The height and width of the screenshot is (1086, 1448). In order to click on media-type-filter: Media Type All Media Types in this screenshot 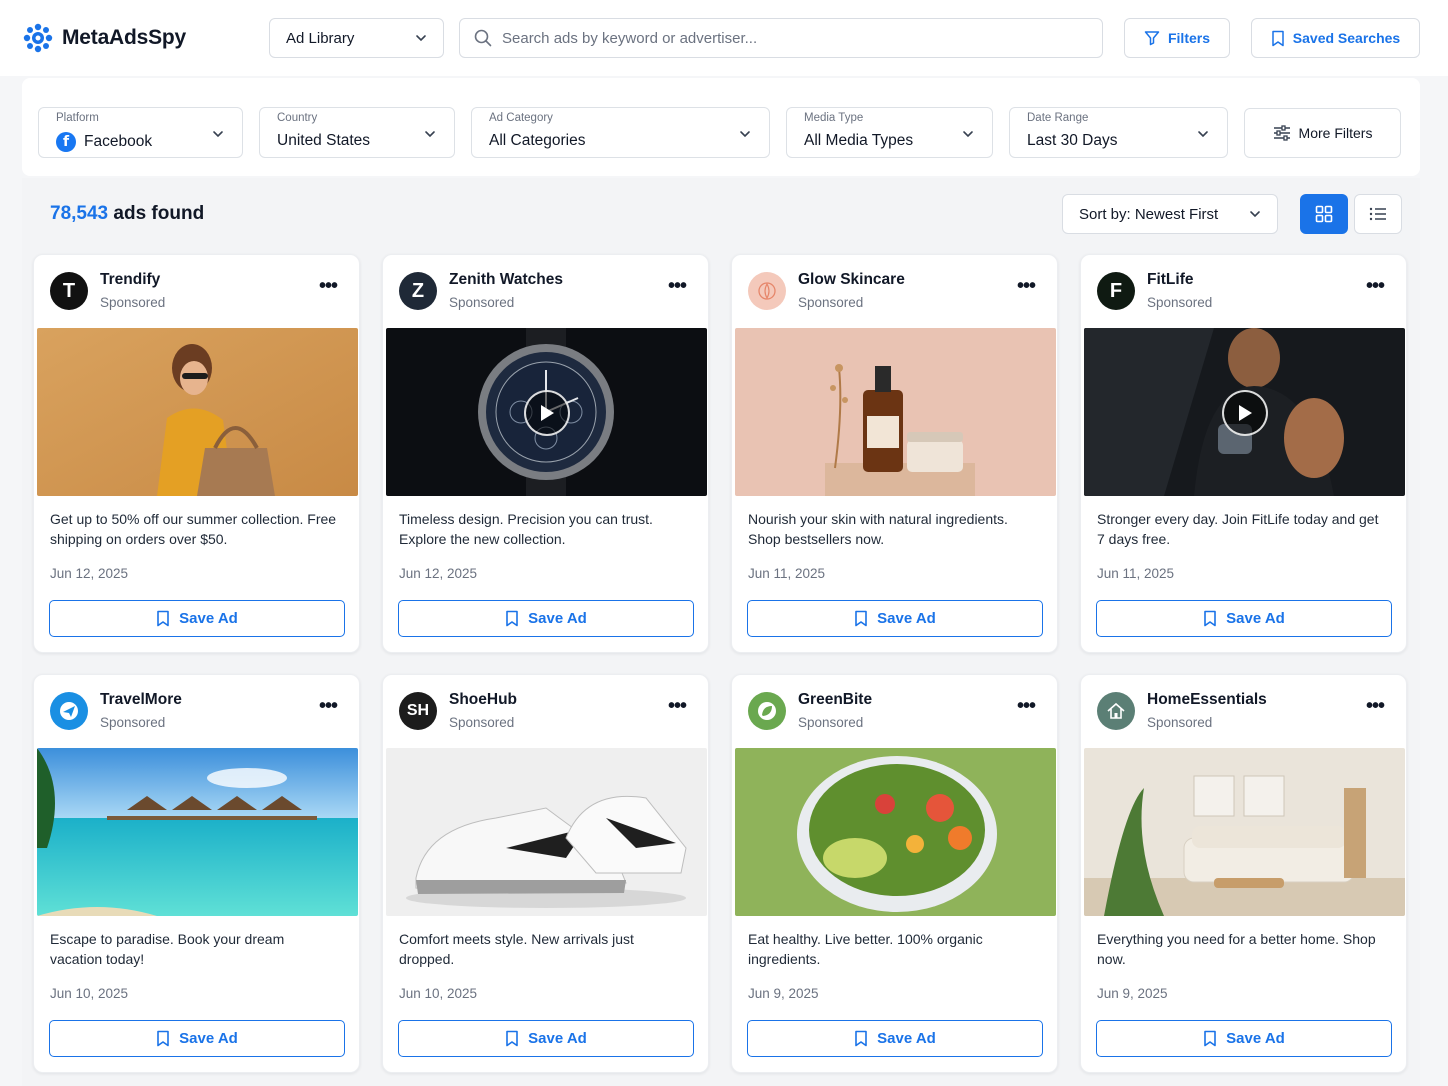, I will do `click(889, 132)`.